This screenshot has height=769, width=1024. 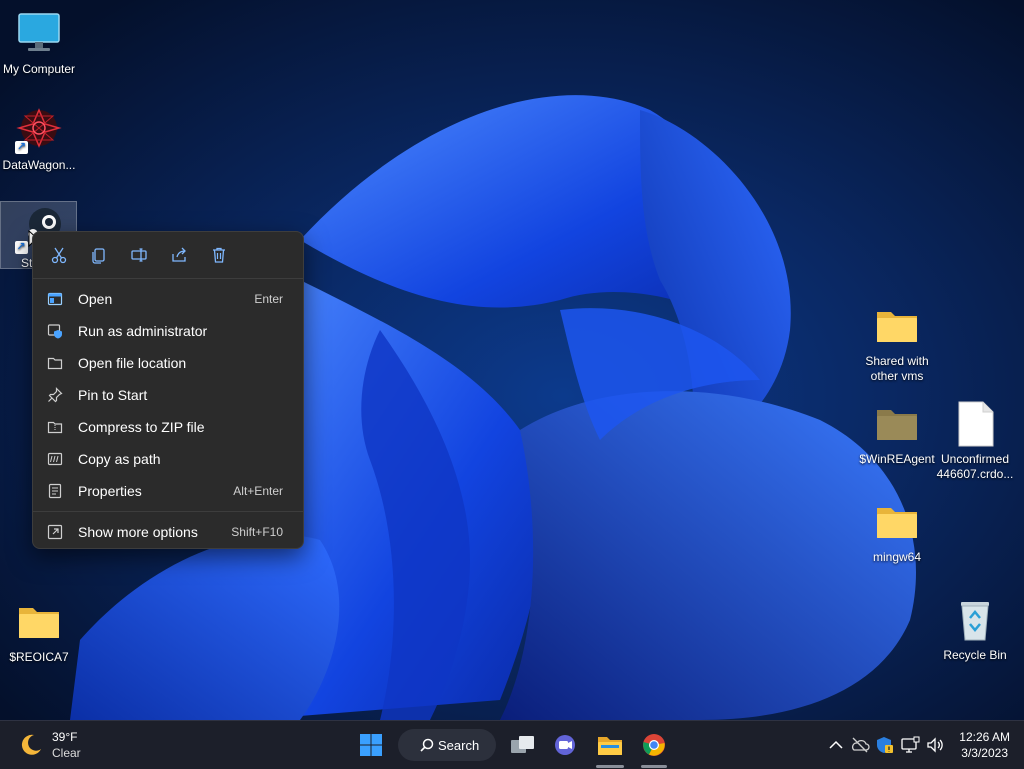 What do you see at coordinates (55, 491) in the screenshot?
I see `properties-icon` at bounding box center [55, 491].